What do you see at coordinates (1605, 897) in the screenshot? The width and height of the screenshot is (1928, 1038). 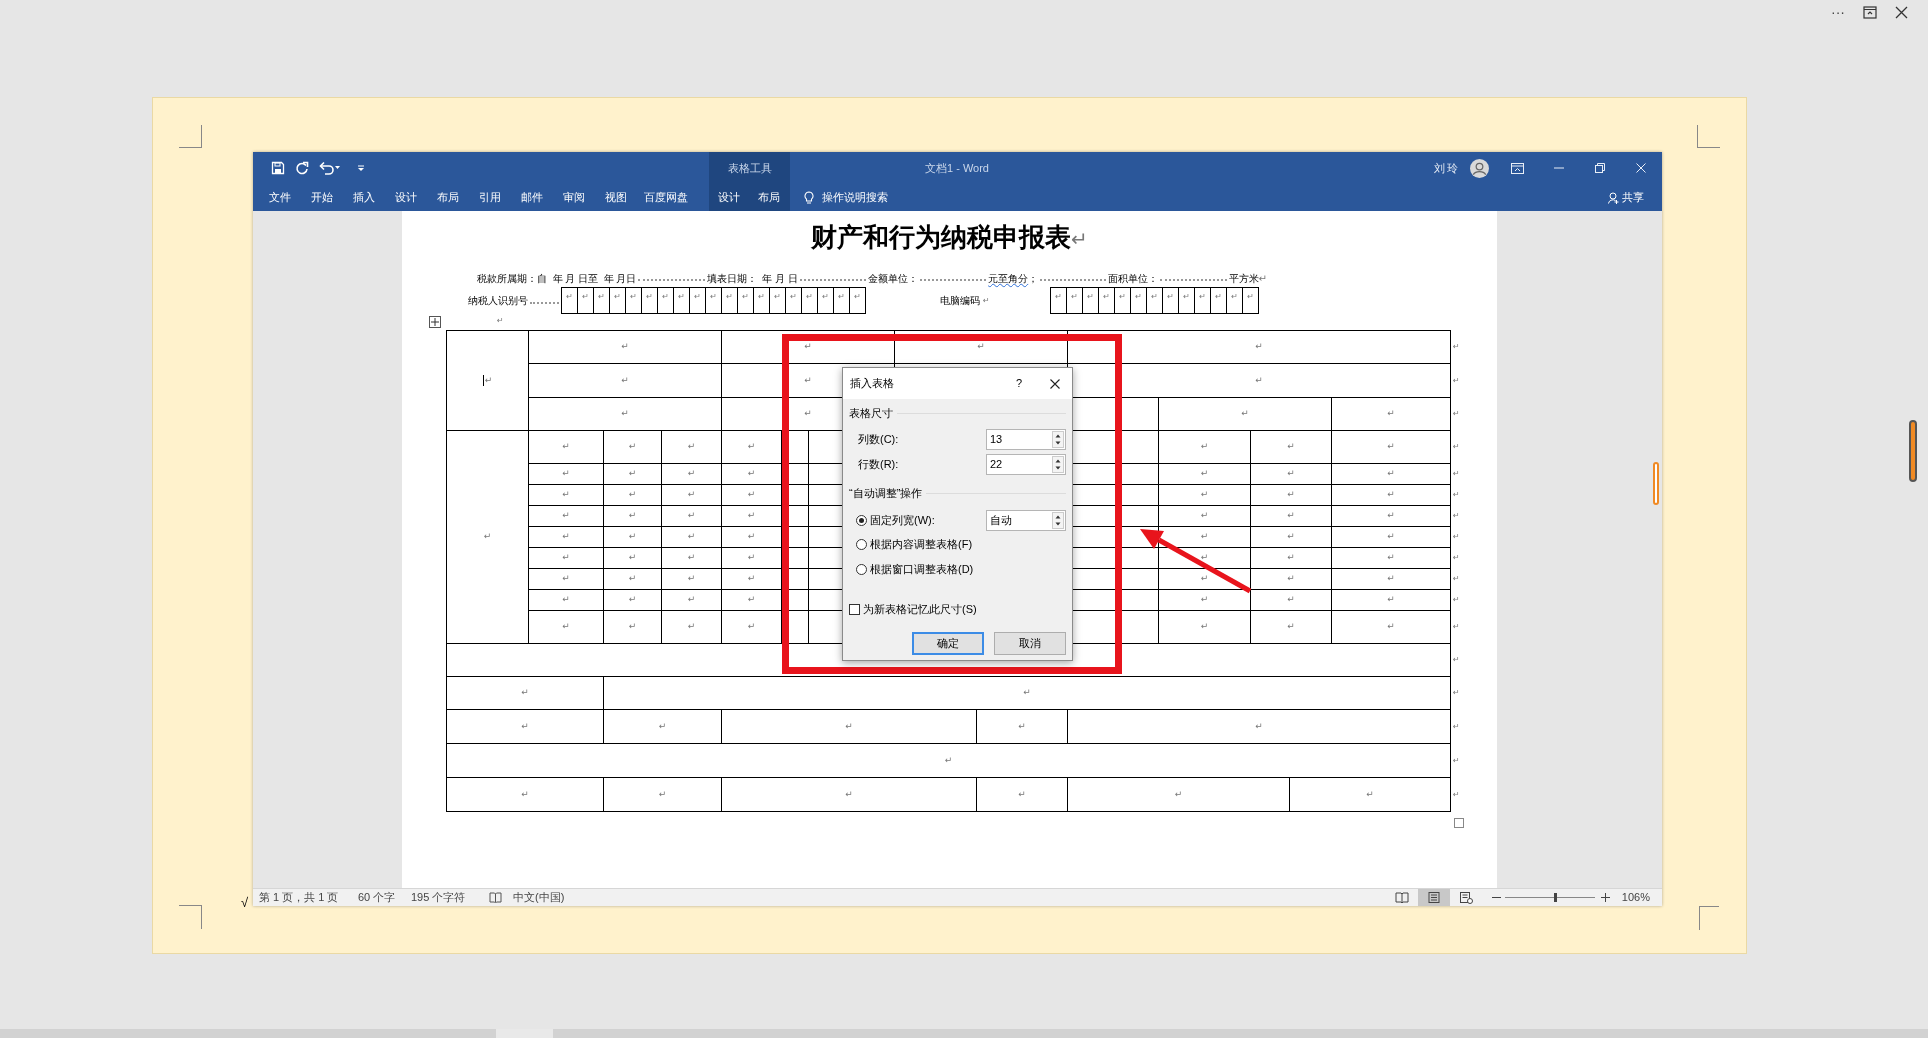 I see `zoom-in-icon` at bounding box center [1605, 897].